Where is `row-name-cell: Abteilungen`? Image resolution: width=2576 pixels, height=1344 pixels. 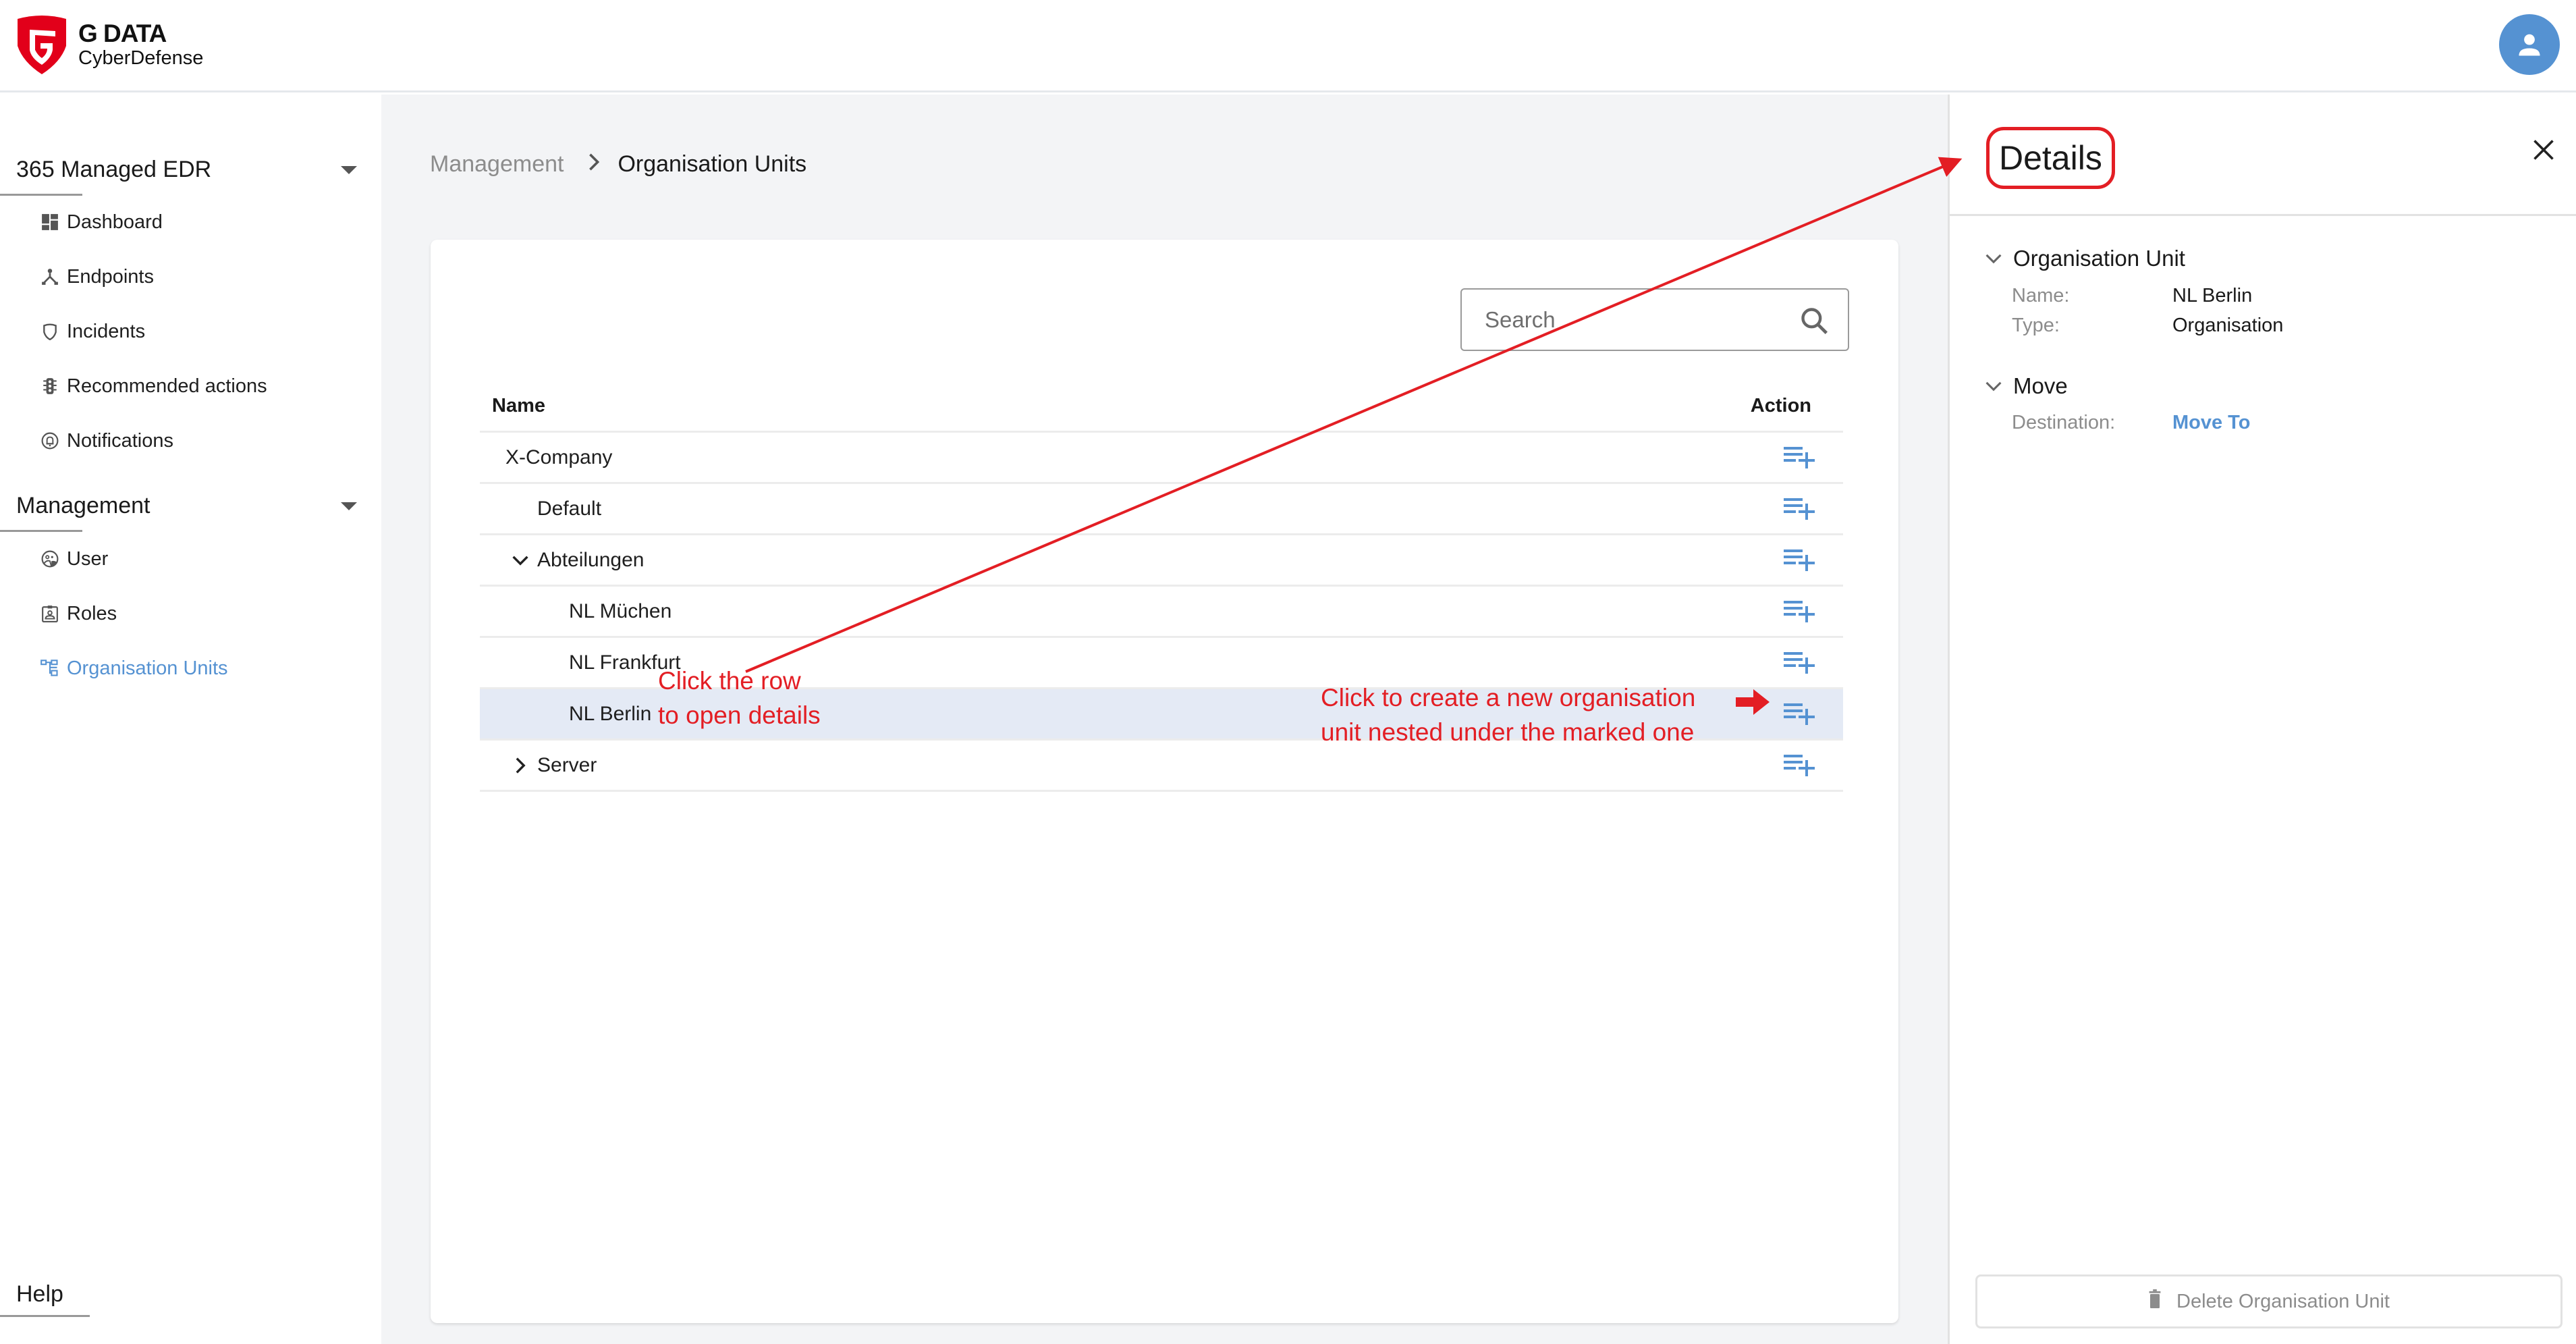 row-name-cell: Abteilungen is located at coordinates (577, 560).